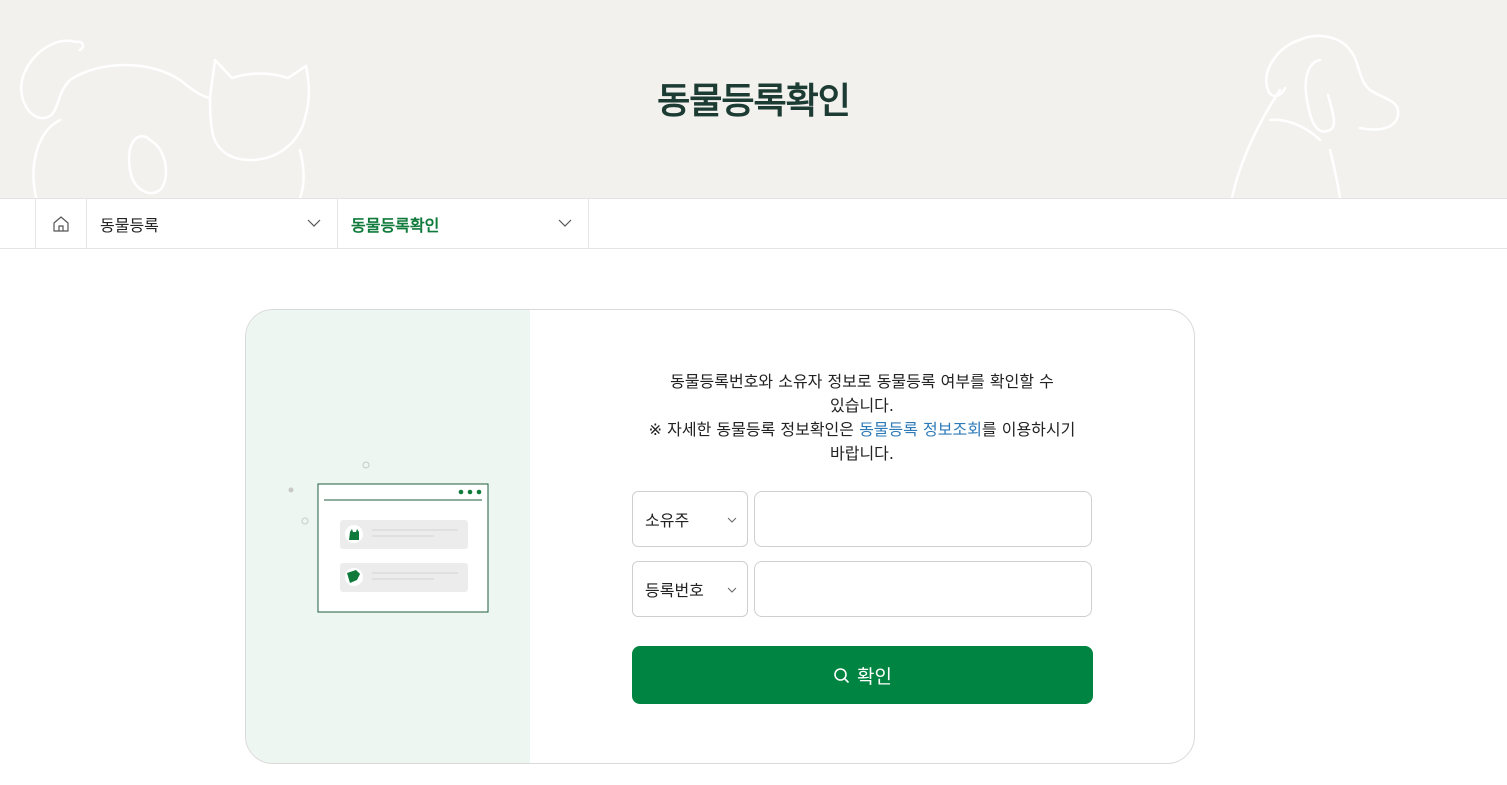 This screenshot has height=785, width=1507. What do you see at coordinates (862, 405) in the screenshot?
I see `desc-line: 있습니다.` at bounding box center [862, 405].